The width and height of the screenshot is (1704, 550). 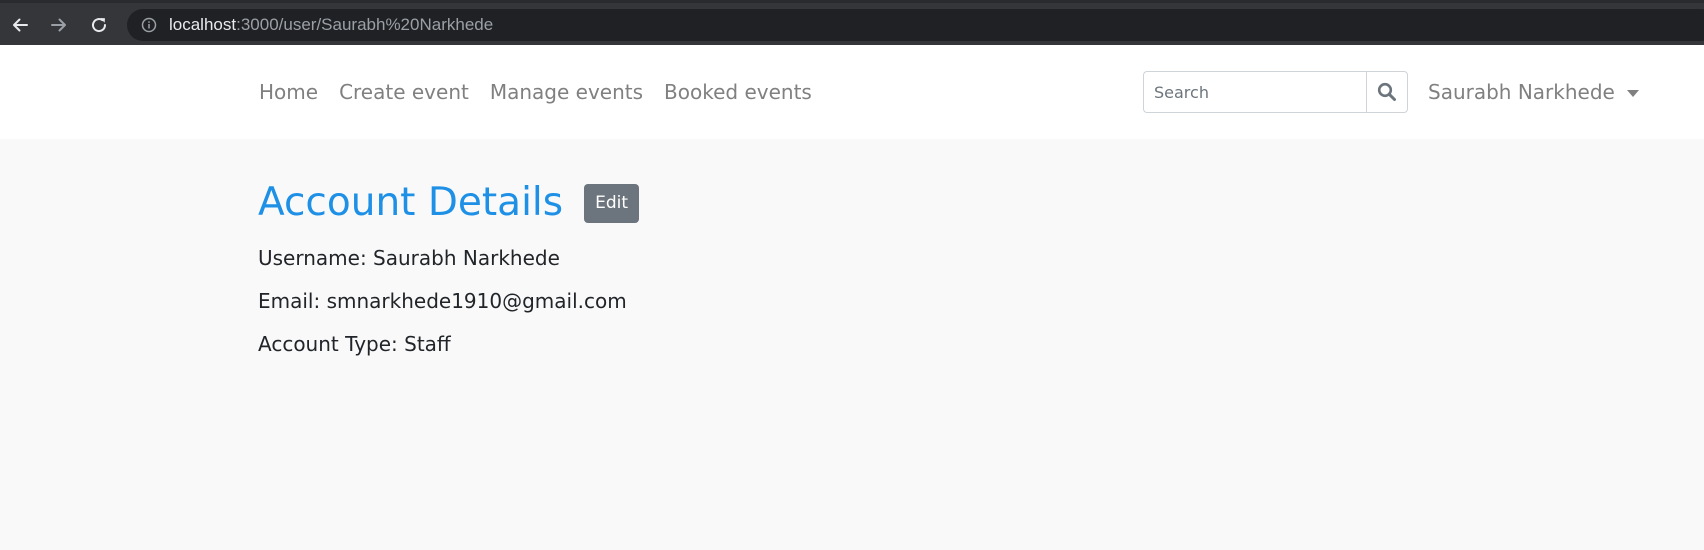 I want to click on url-text: localhost:3000/user/Saurabh%20Narkhede, so click(x=331, y=25).